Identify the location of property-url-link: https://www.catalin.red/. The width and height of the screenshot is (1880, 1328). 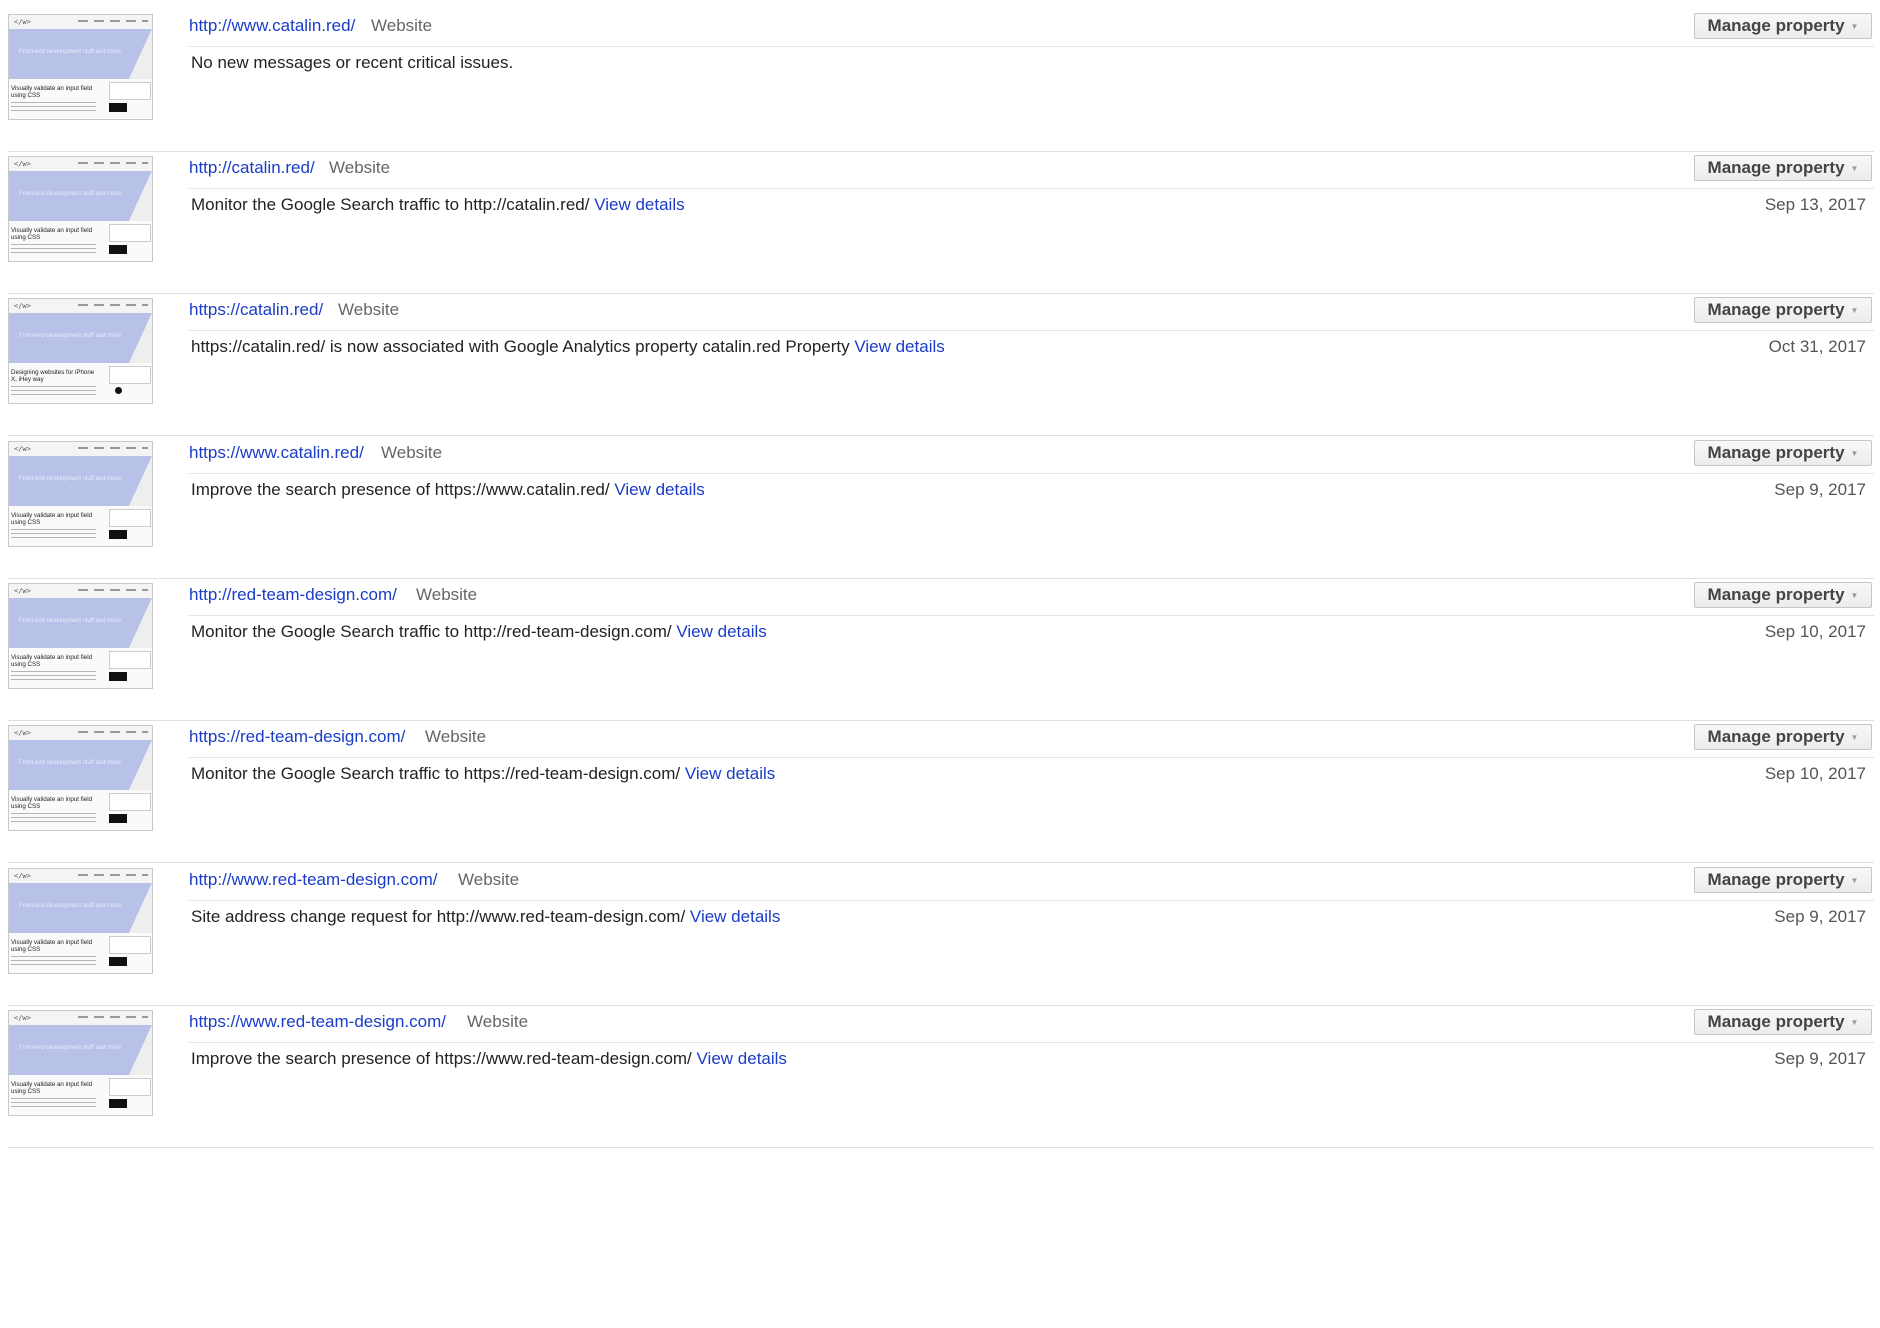
(276, 453).